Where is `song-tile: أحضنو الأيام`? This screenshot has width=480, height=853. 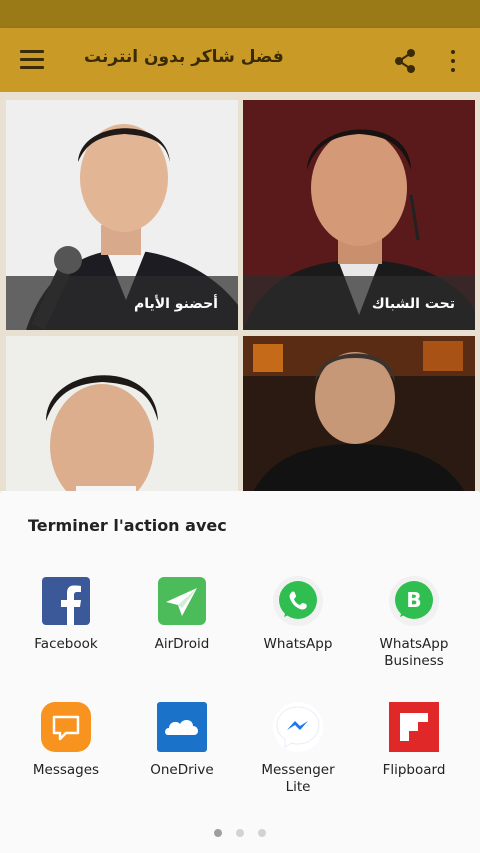 song-tile: أحضنو الأيام is located at coordinates (122, 215).